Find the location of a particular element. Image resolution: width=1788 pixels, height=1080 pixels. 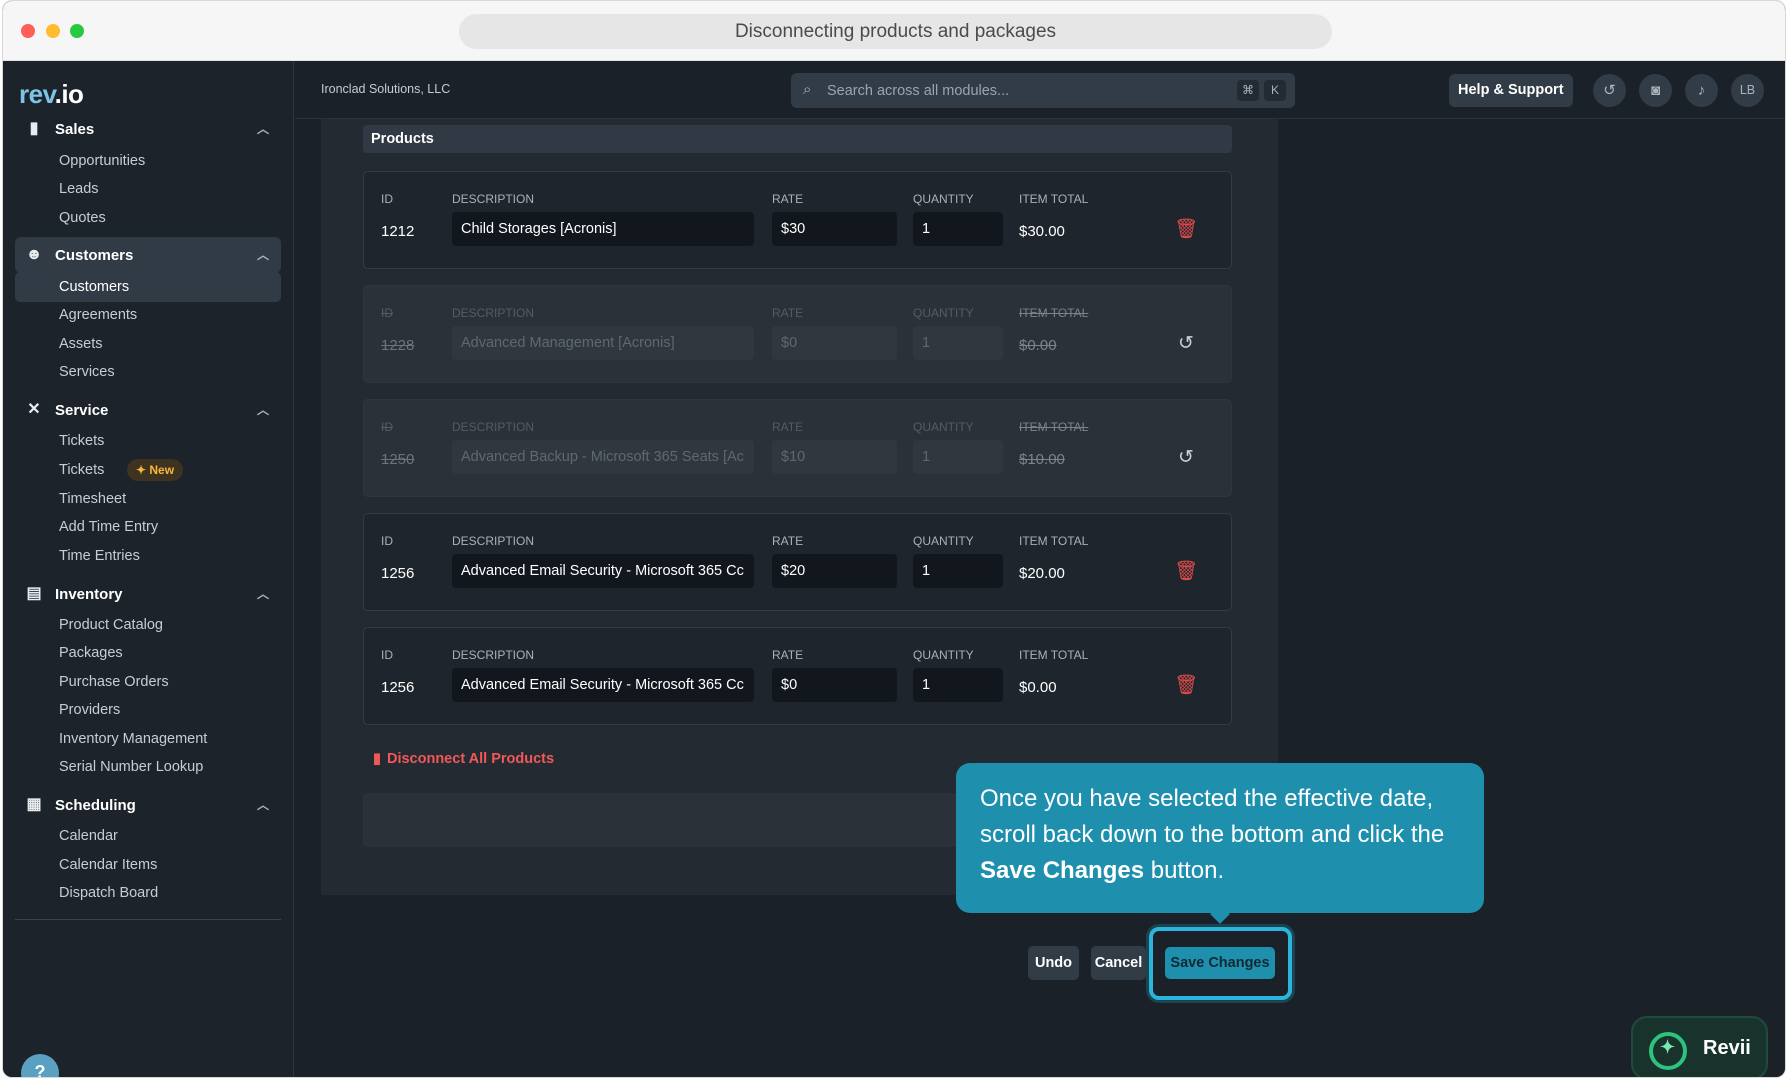

sidebar-item-opportunities: Opportunities is located at coordinates (148, 161).